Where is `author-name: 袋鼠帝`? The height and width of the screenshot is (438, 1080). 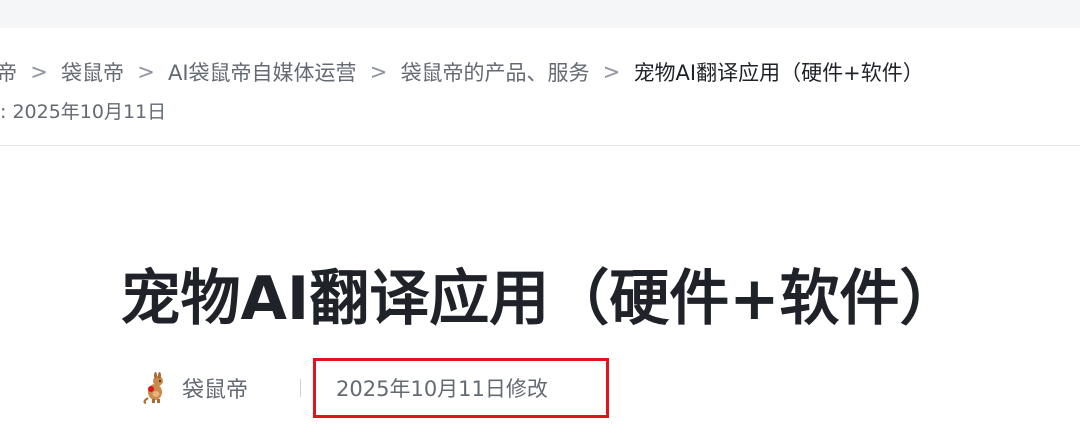
author-name: 袋鼠帝 is located at coordinates (215, 388).